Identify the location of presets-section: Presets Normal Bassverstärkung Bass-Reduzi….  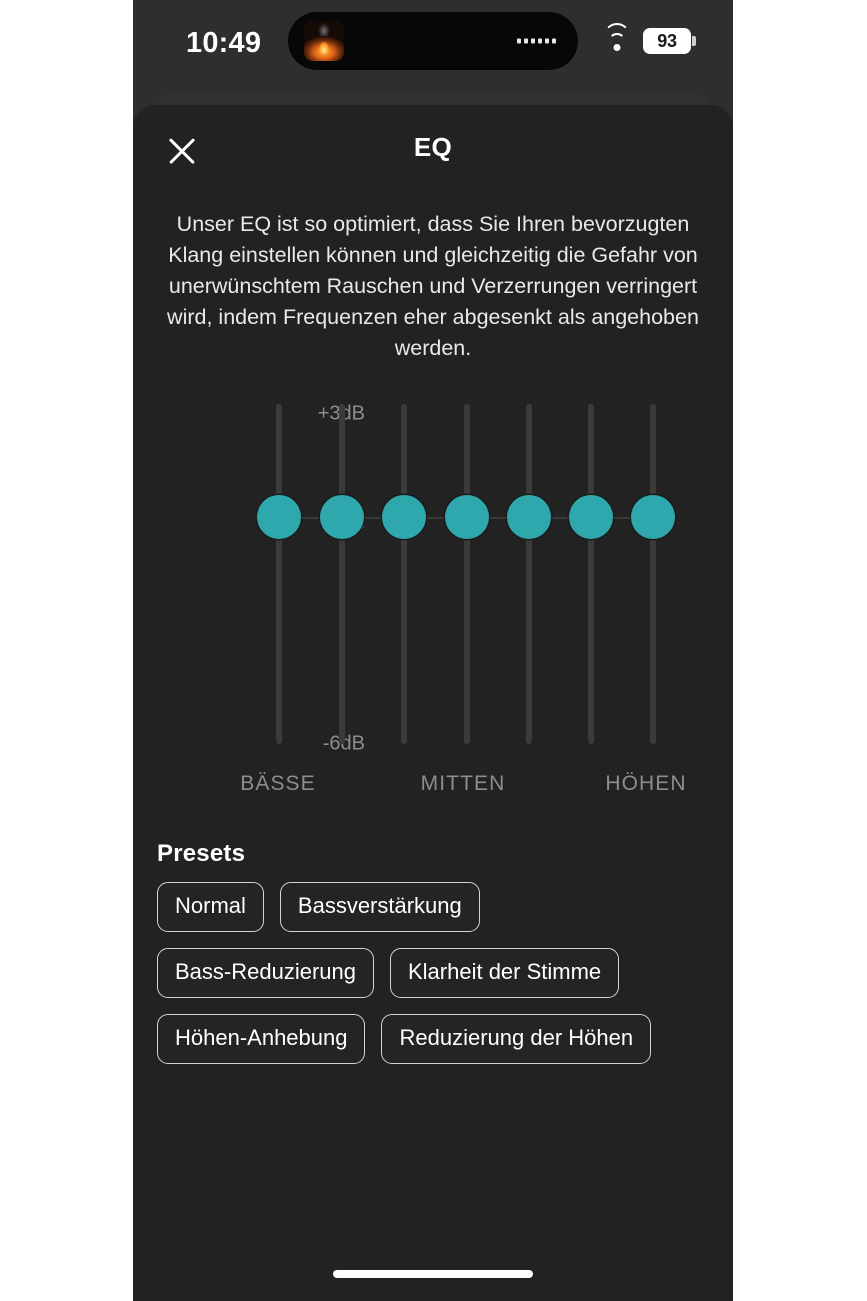
(433, 952).